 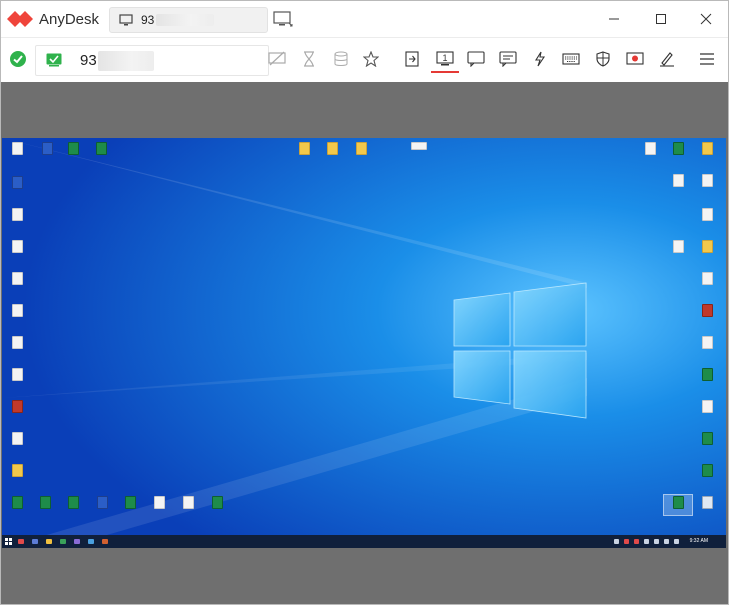 What do you see at coordinates (188, 20) in the screenshot?
I see `session-tab: 93` at bounding box center [188, 20].